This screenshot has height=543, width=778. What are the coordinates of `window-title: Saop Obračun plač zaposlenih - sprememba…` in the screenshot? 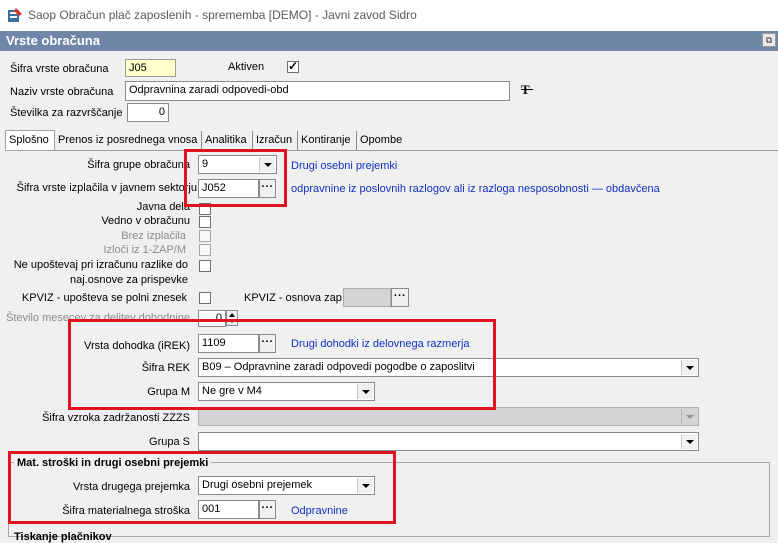 It's located at (222, 15).